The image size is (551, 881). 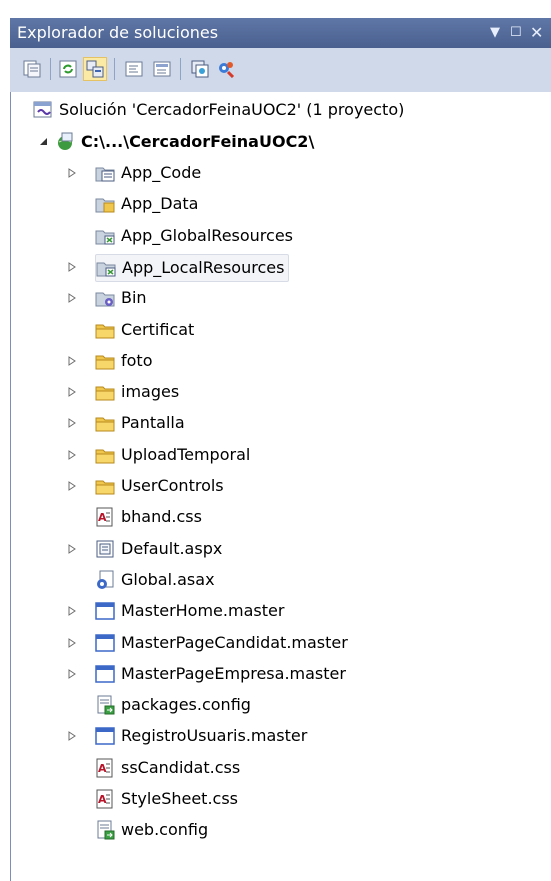 I want to click on data-folder-icon, so click(x=105, y=204).